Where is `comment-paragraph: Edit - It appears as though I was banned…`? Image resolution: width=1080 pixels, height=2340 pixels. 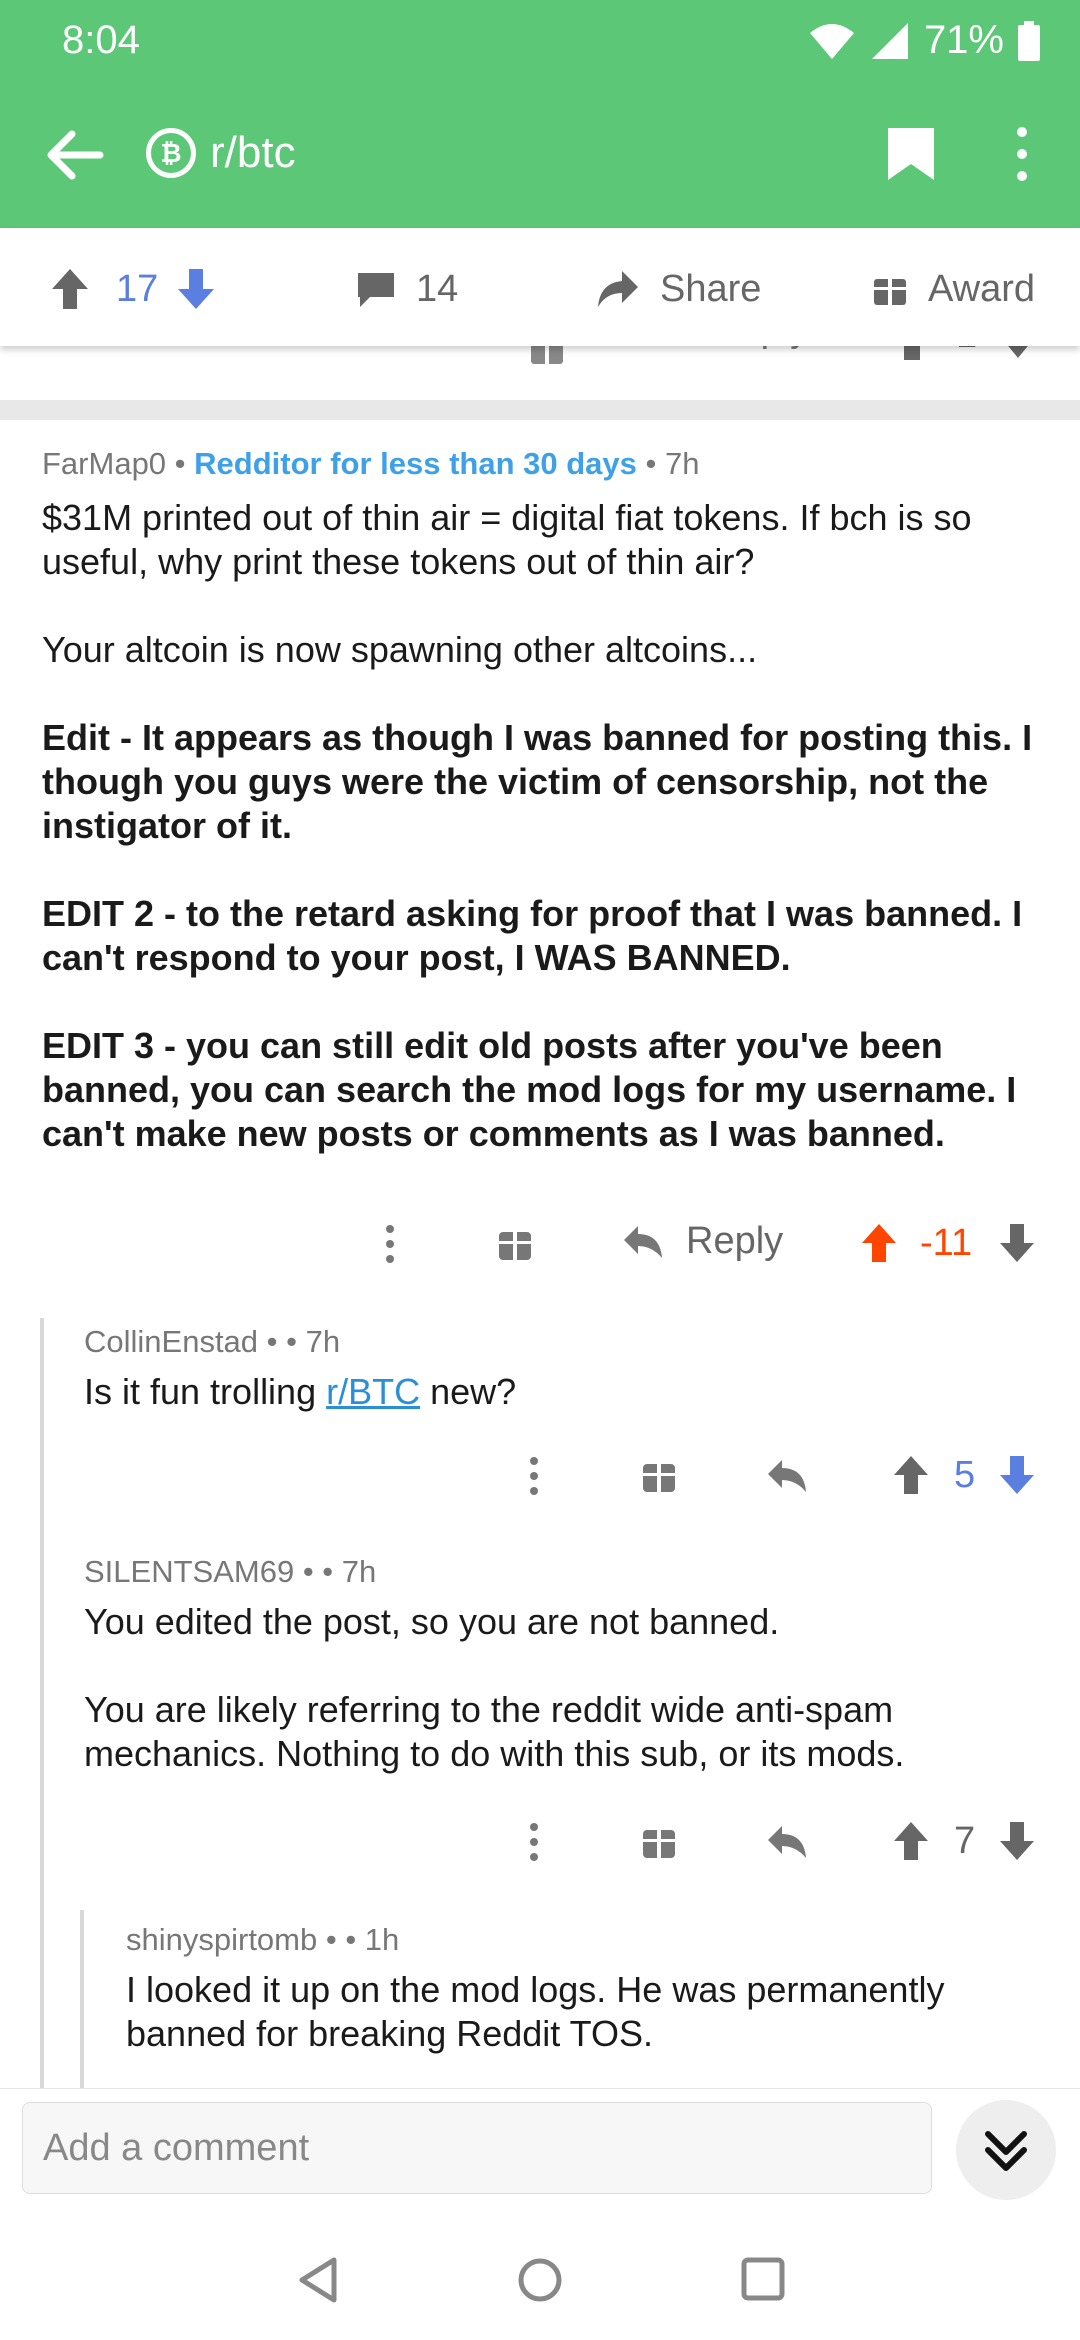
comment-paragraph: Edit - It appears as though I was banned… is located at coordinates (537, 781).